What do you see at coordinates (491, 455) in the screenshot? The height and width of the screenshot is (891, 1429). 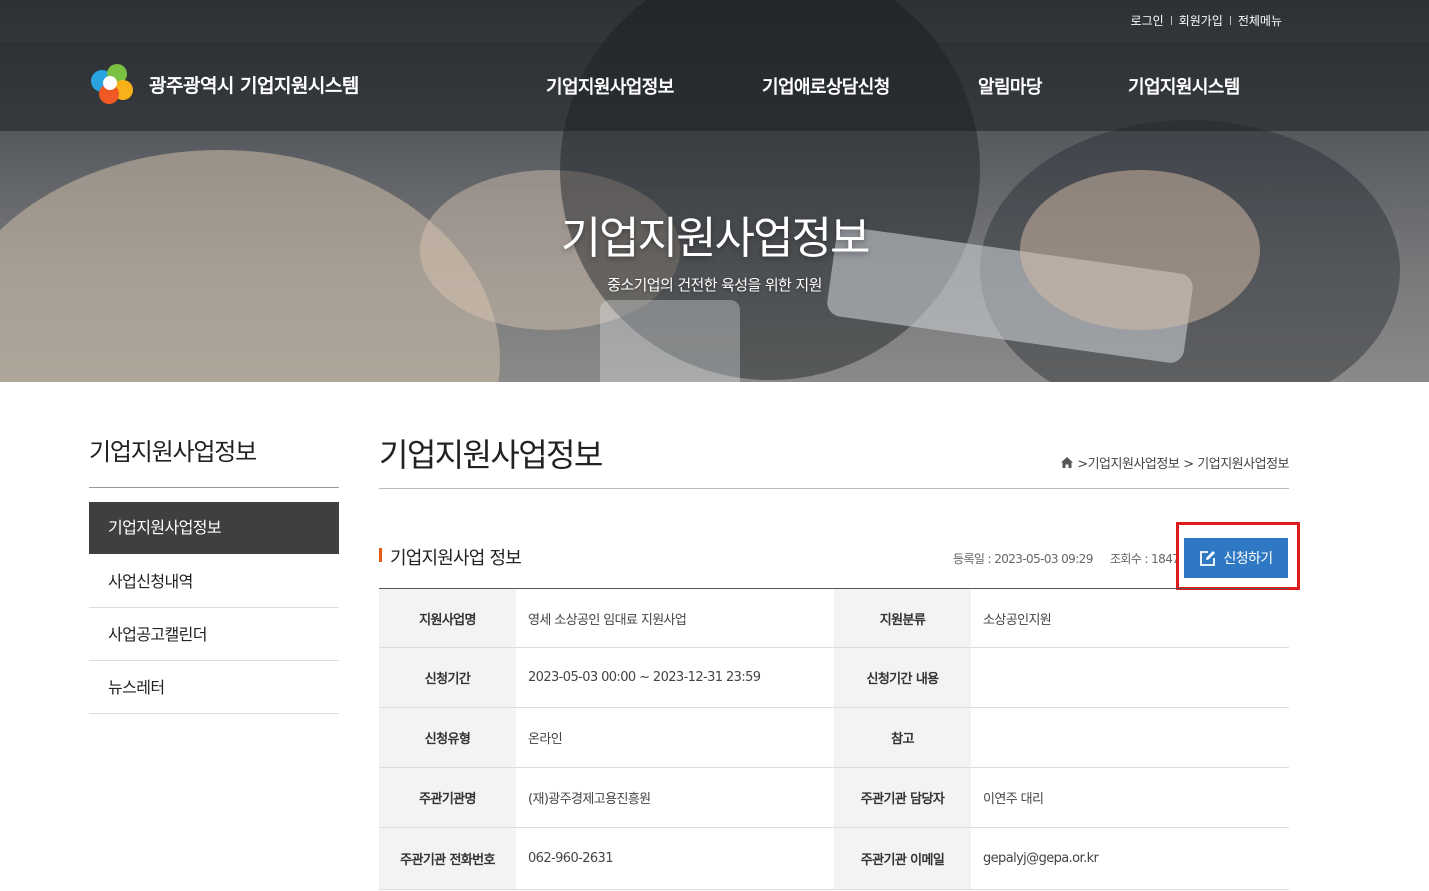 I see `page-title: 기업지원사업정보` at bounding box center [491, 455].